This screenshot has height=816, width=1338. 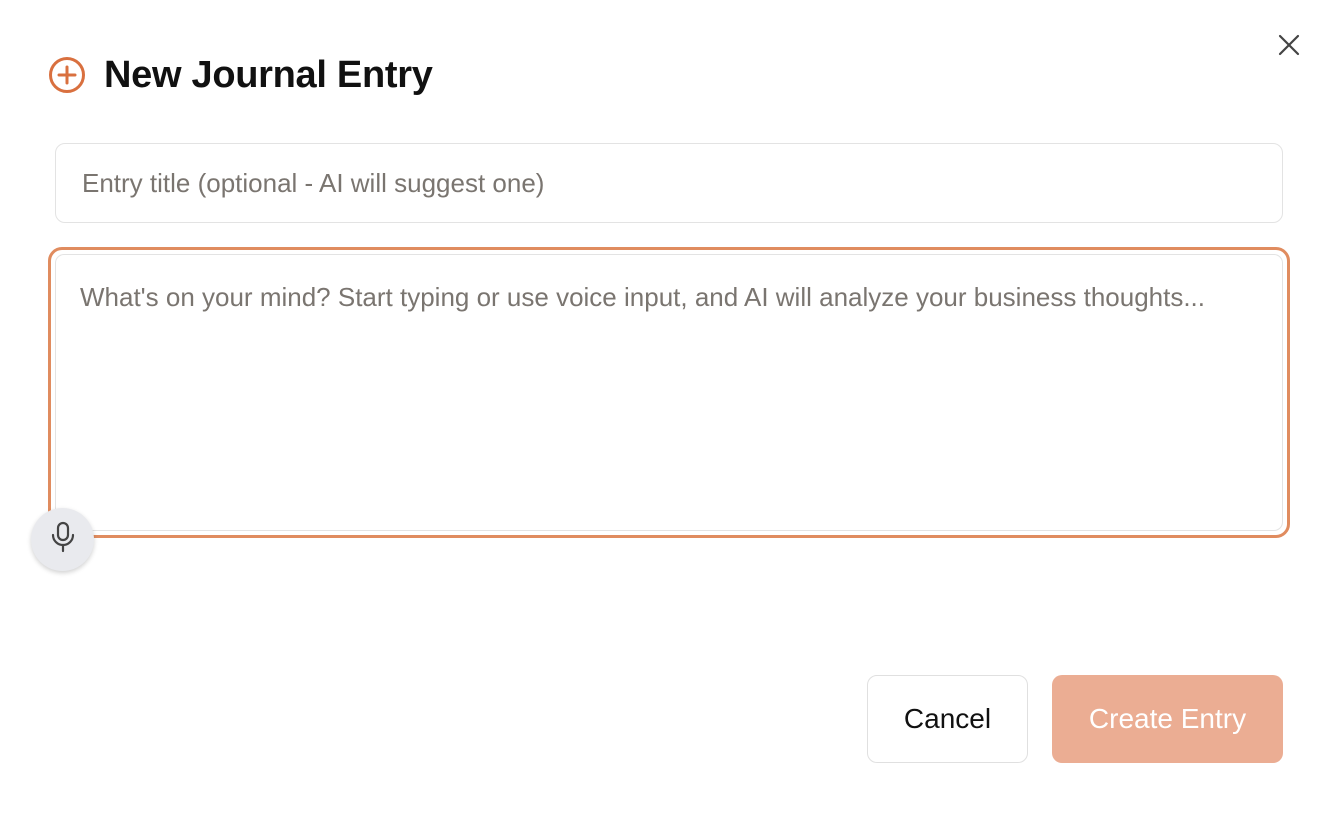 What do you see at coordinates (67, 75) in the screenshot?
I see `plus-circle-icon` at bounding box center [67, 75].